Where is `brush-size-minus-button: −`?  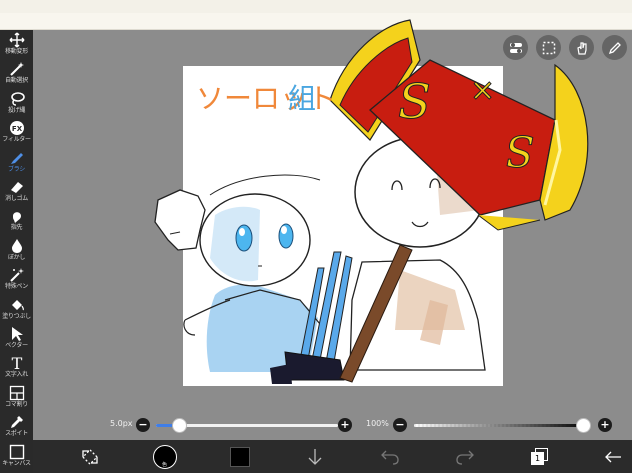 brush-size-minus-button: − is located at coordinates (143, 425).